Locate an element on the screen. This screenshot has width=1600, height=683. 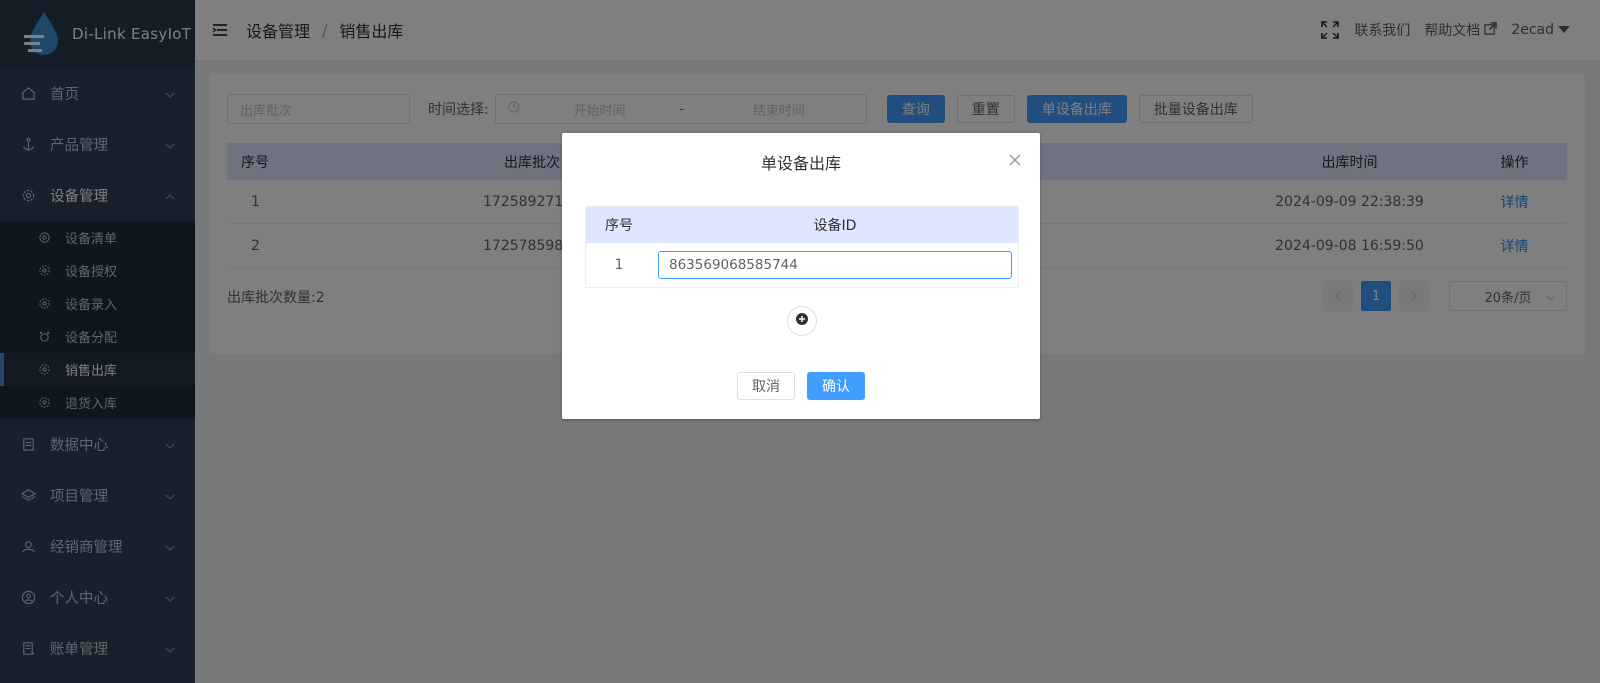
close-icon is located at coordinates (1015, 160).